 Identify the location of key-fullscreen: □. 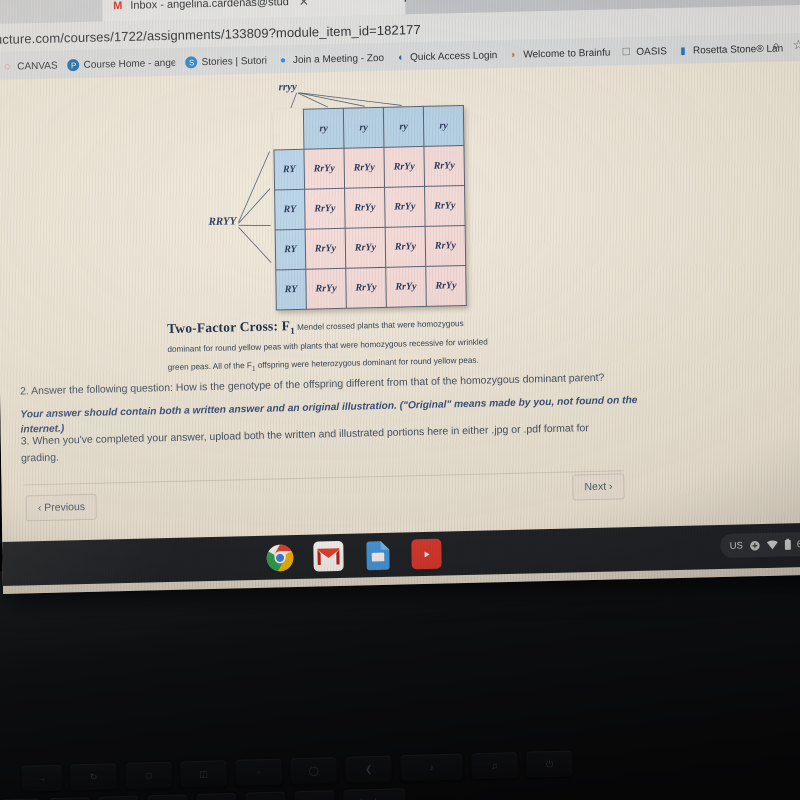
(149, 775).